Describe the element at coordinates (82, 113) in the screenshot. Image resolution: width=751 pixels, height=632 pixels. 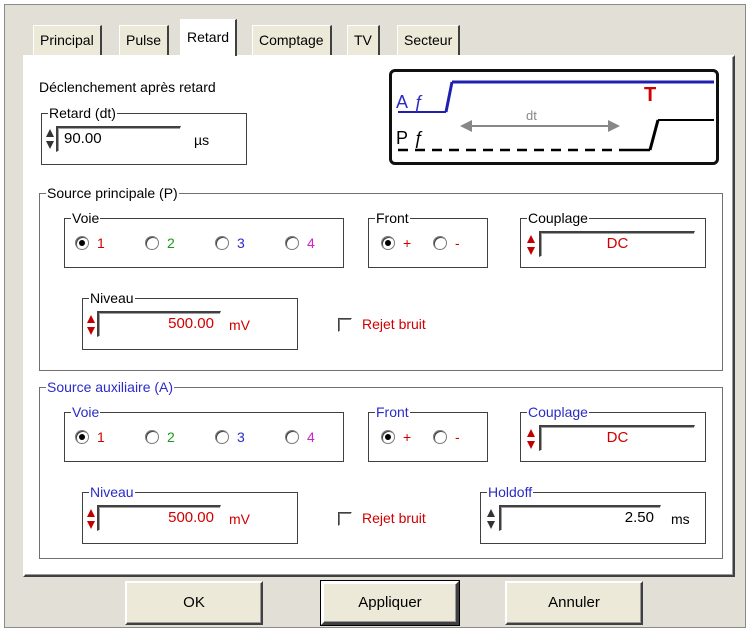
I see `delay-legend: Retard (dt)` at that location.